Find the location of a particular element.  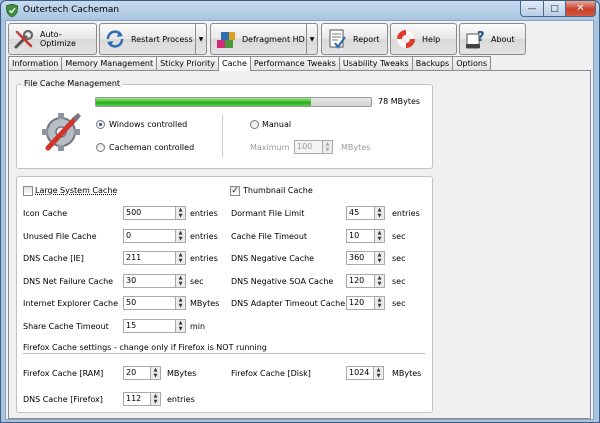

tab-information: Information is located at coordinates (35, 63).